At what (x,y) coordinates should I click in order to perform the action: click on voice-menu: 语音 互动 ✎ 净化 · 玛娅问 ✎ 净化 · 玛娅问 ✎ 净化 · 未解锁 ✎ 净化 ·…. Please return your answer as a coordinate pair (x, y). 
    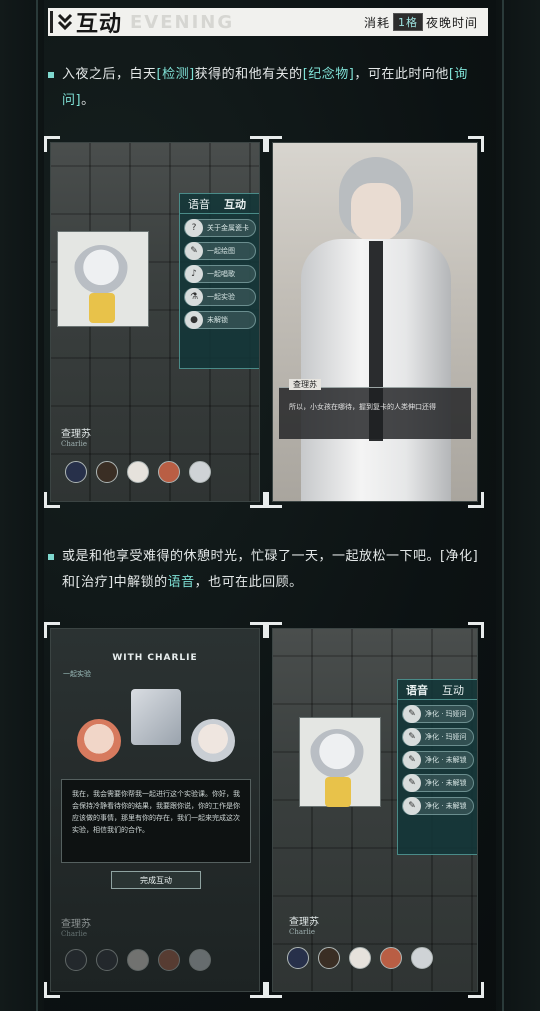
    Looking at the image, I should click on (437, 767).